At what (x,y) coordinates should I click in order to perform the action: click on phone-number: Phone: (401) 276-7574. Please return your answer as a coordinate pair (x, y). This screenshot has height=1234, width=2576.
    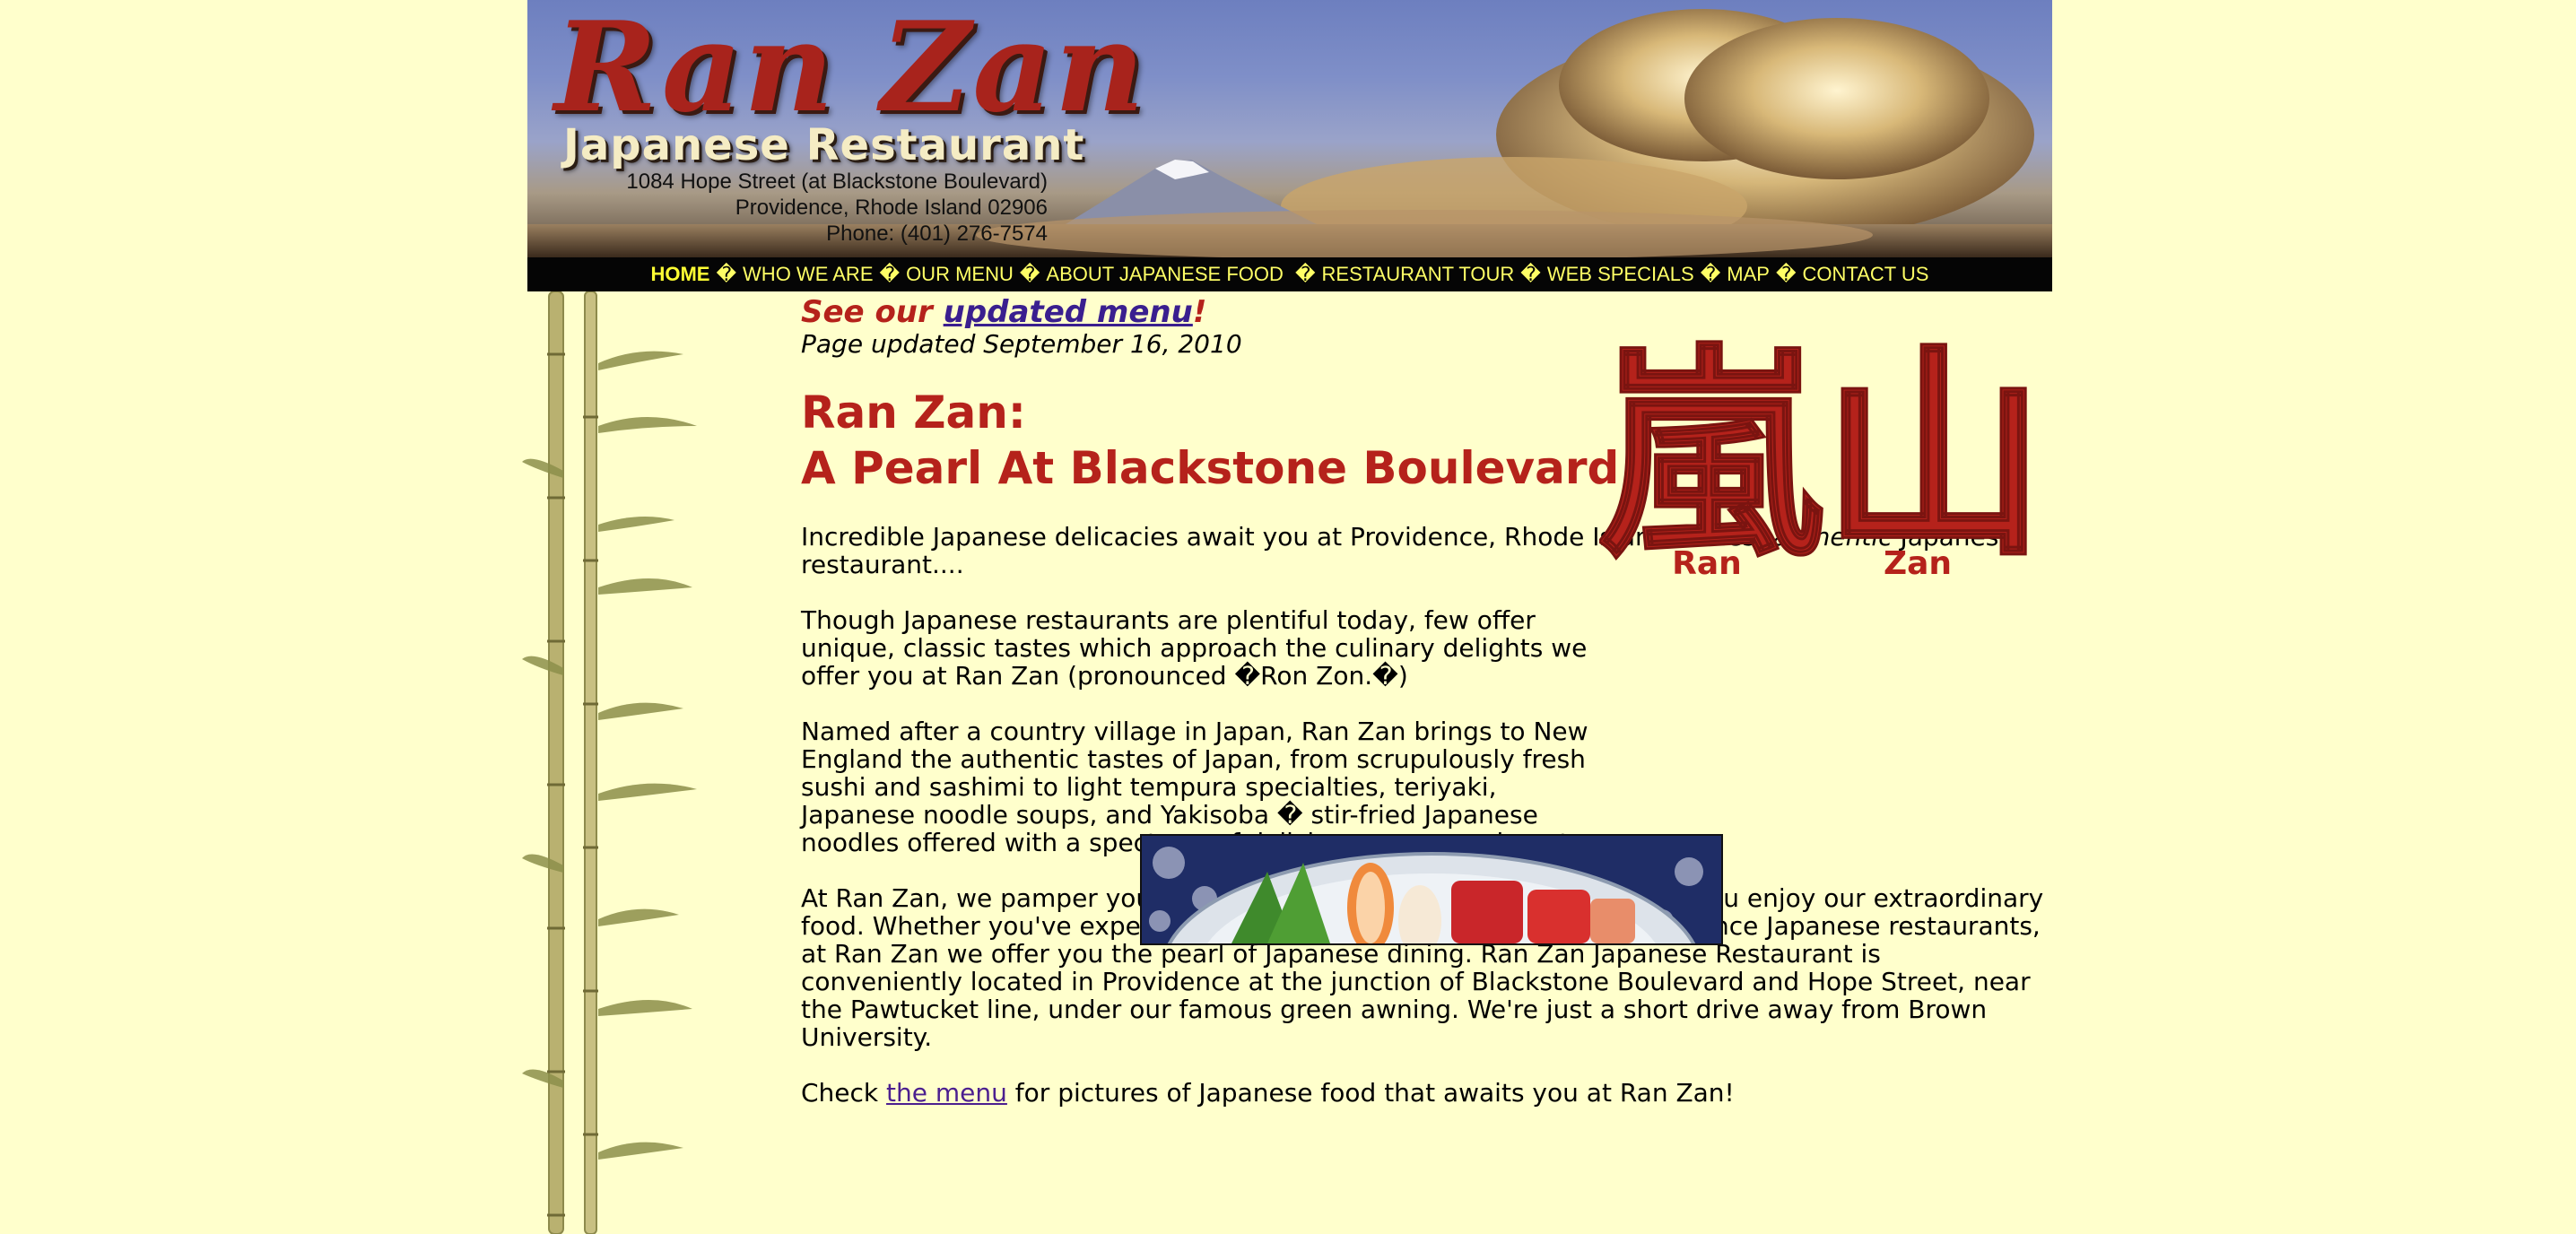
    Looking at the image, I should click on (937, 234).